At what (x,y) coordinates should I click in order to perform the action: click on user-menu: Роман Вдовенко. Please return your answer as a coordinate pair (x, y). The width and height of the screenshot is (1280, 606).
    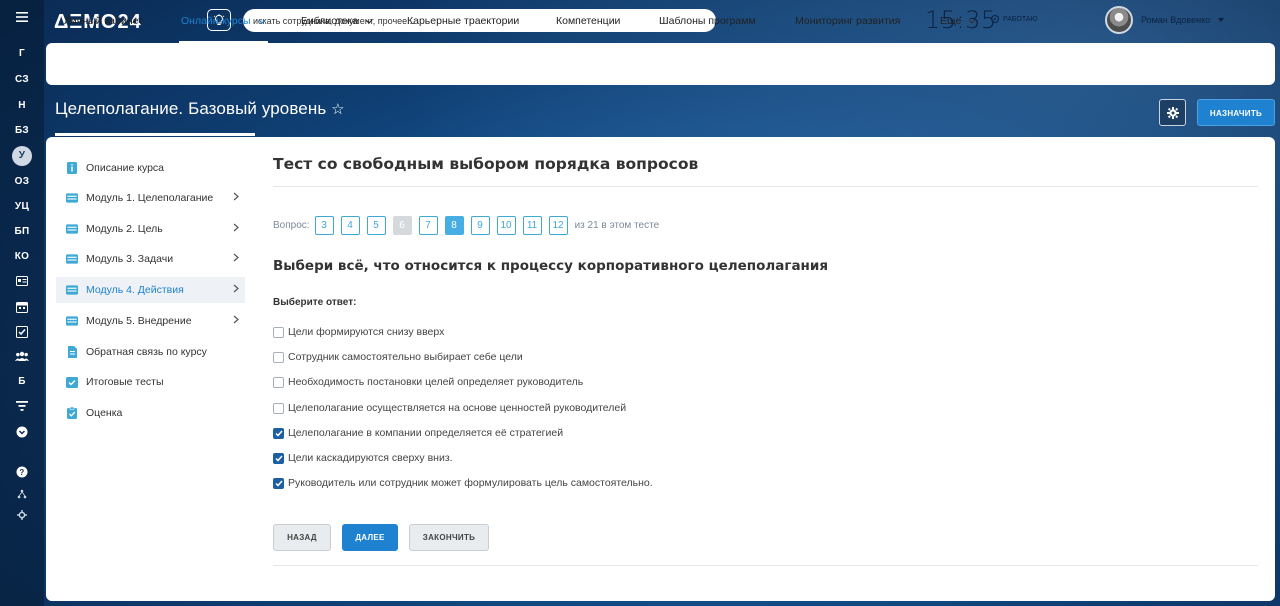
    Looking at the image, I should click on (1165, 20).